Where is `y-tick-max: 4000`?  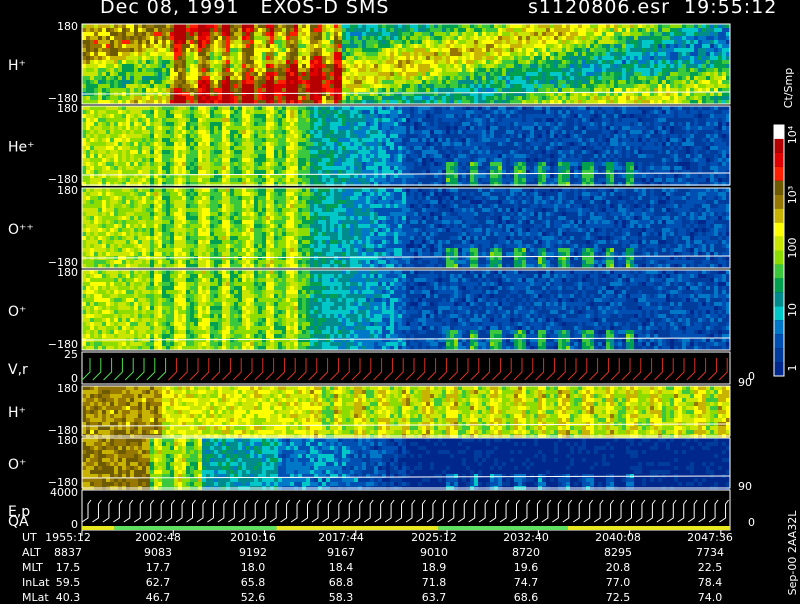
y-tick-max: 4000 is located at coordinates (64, 492).